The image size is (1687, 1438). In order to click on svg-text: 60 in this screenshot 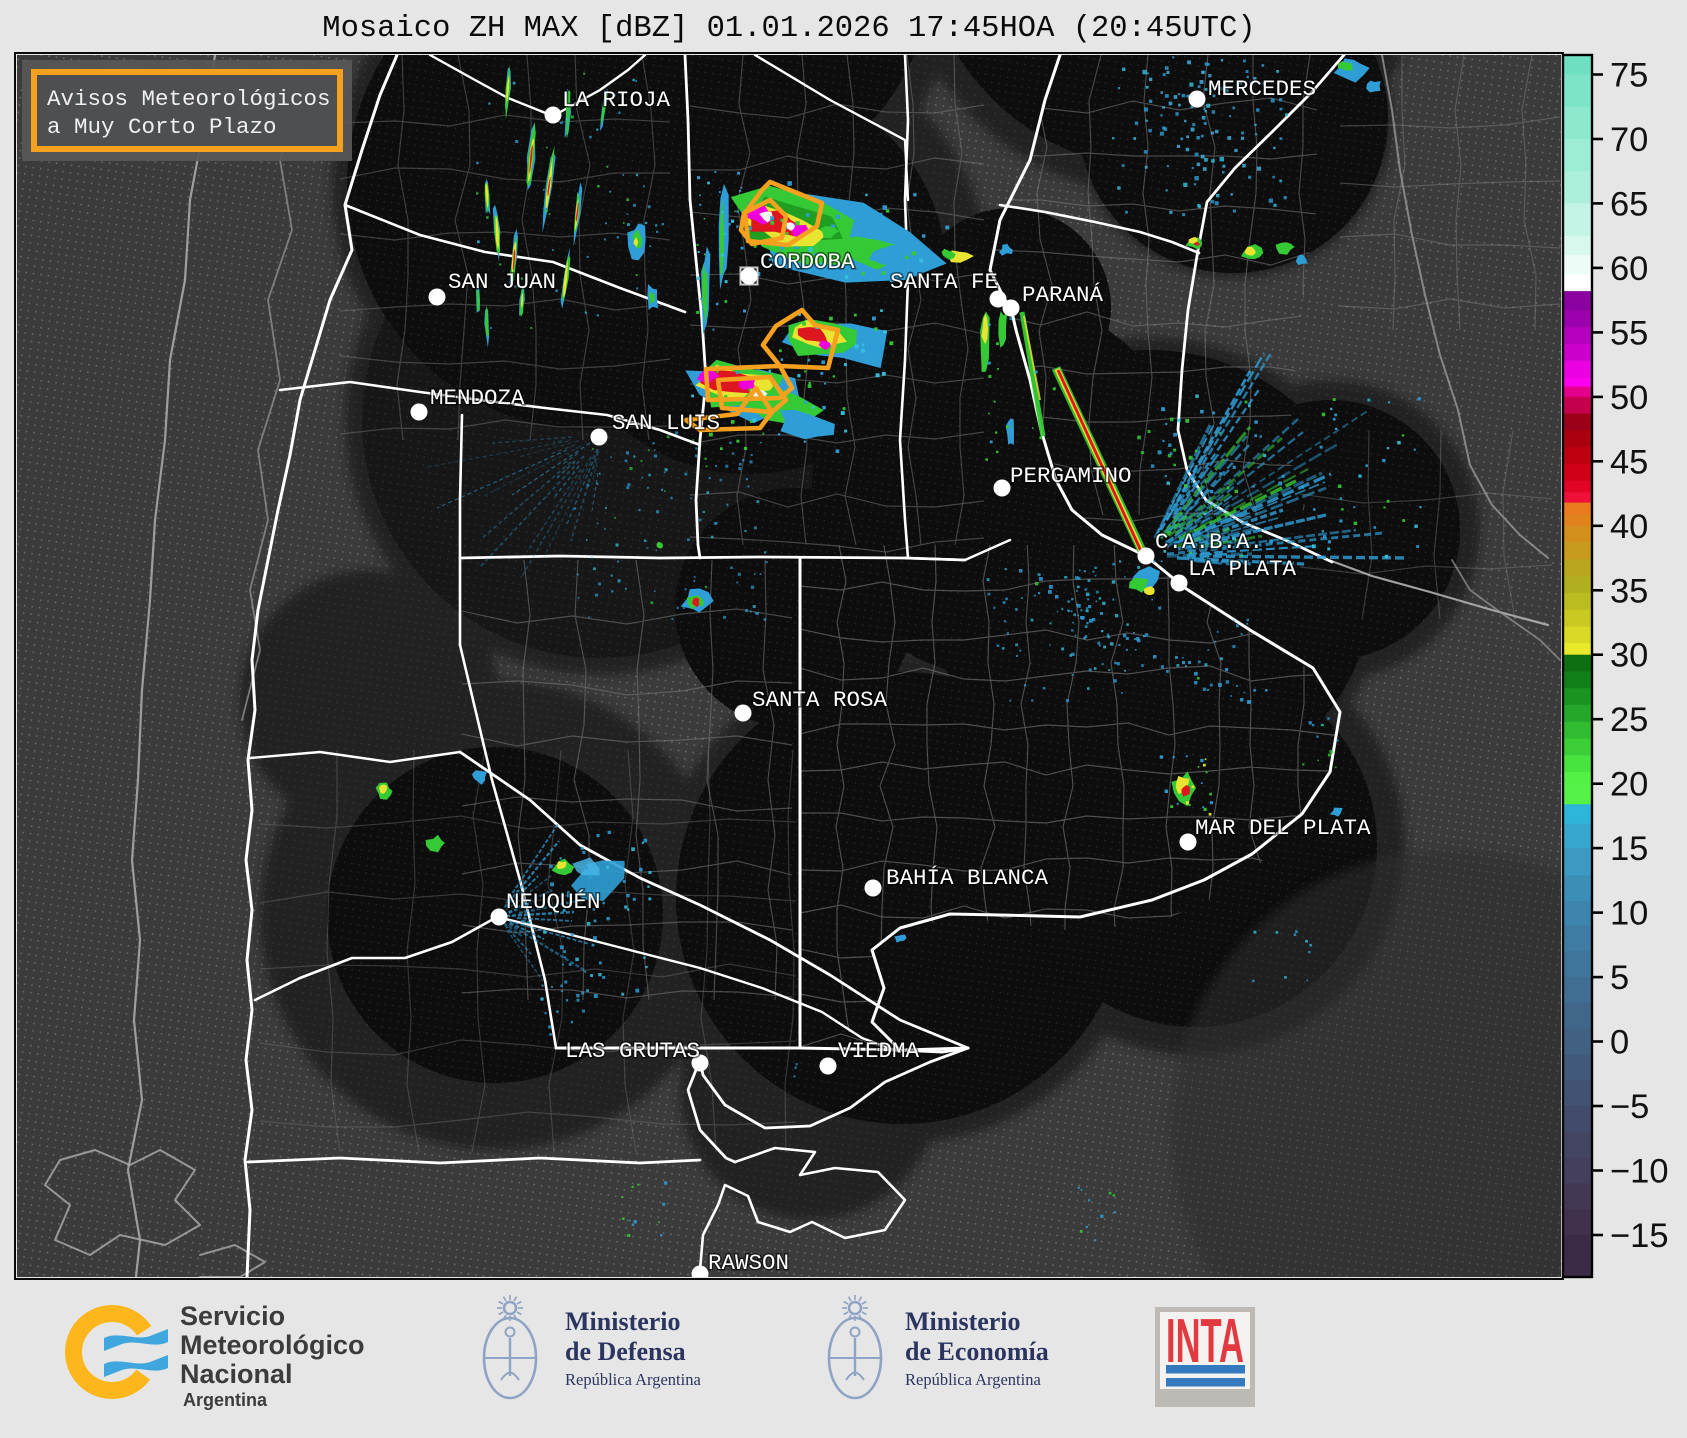, I will do `click(1629, 269)`.